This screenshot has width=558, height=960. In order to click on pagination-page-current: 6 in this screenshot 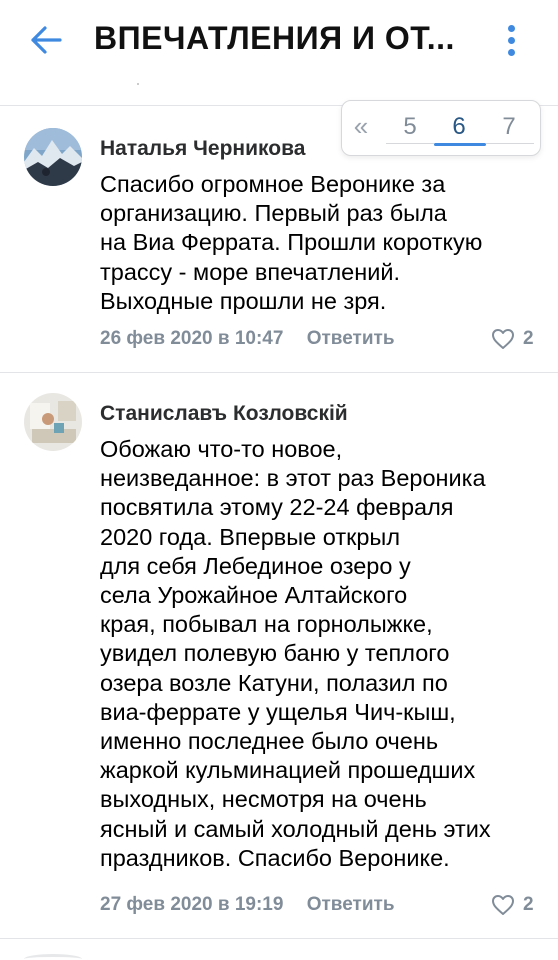, I will do `click(459, 127)`.